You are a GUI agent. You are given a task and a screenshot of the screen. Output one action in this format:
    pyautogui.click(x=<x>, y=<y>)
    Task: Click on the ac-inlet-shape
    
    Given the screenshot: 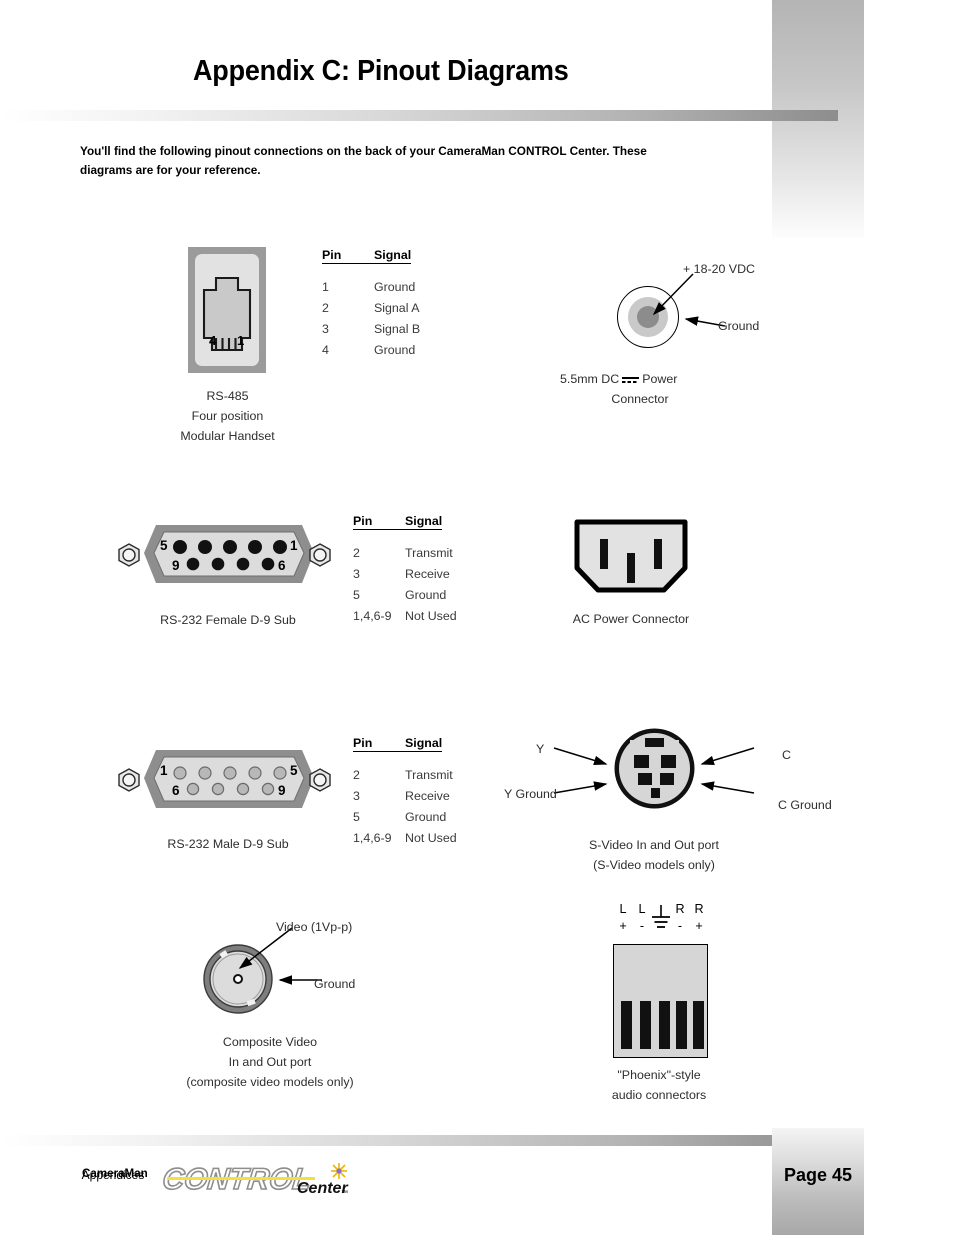 What is the action you would take?
    pyautogui.click(x=631, y=556)
    